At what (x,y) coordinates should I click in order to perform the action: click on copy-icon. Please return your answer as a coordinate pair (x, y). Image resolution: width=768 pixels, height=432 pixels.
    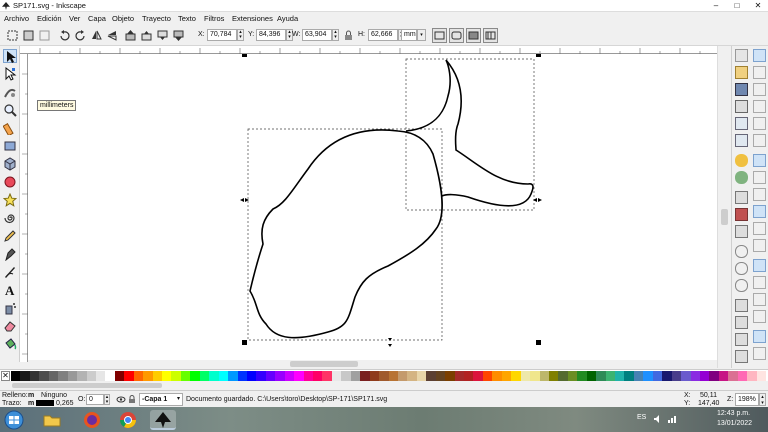
    Looking at the image, I should click on (741, 197).